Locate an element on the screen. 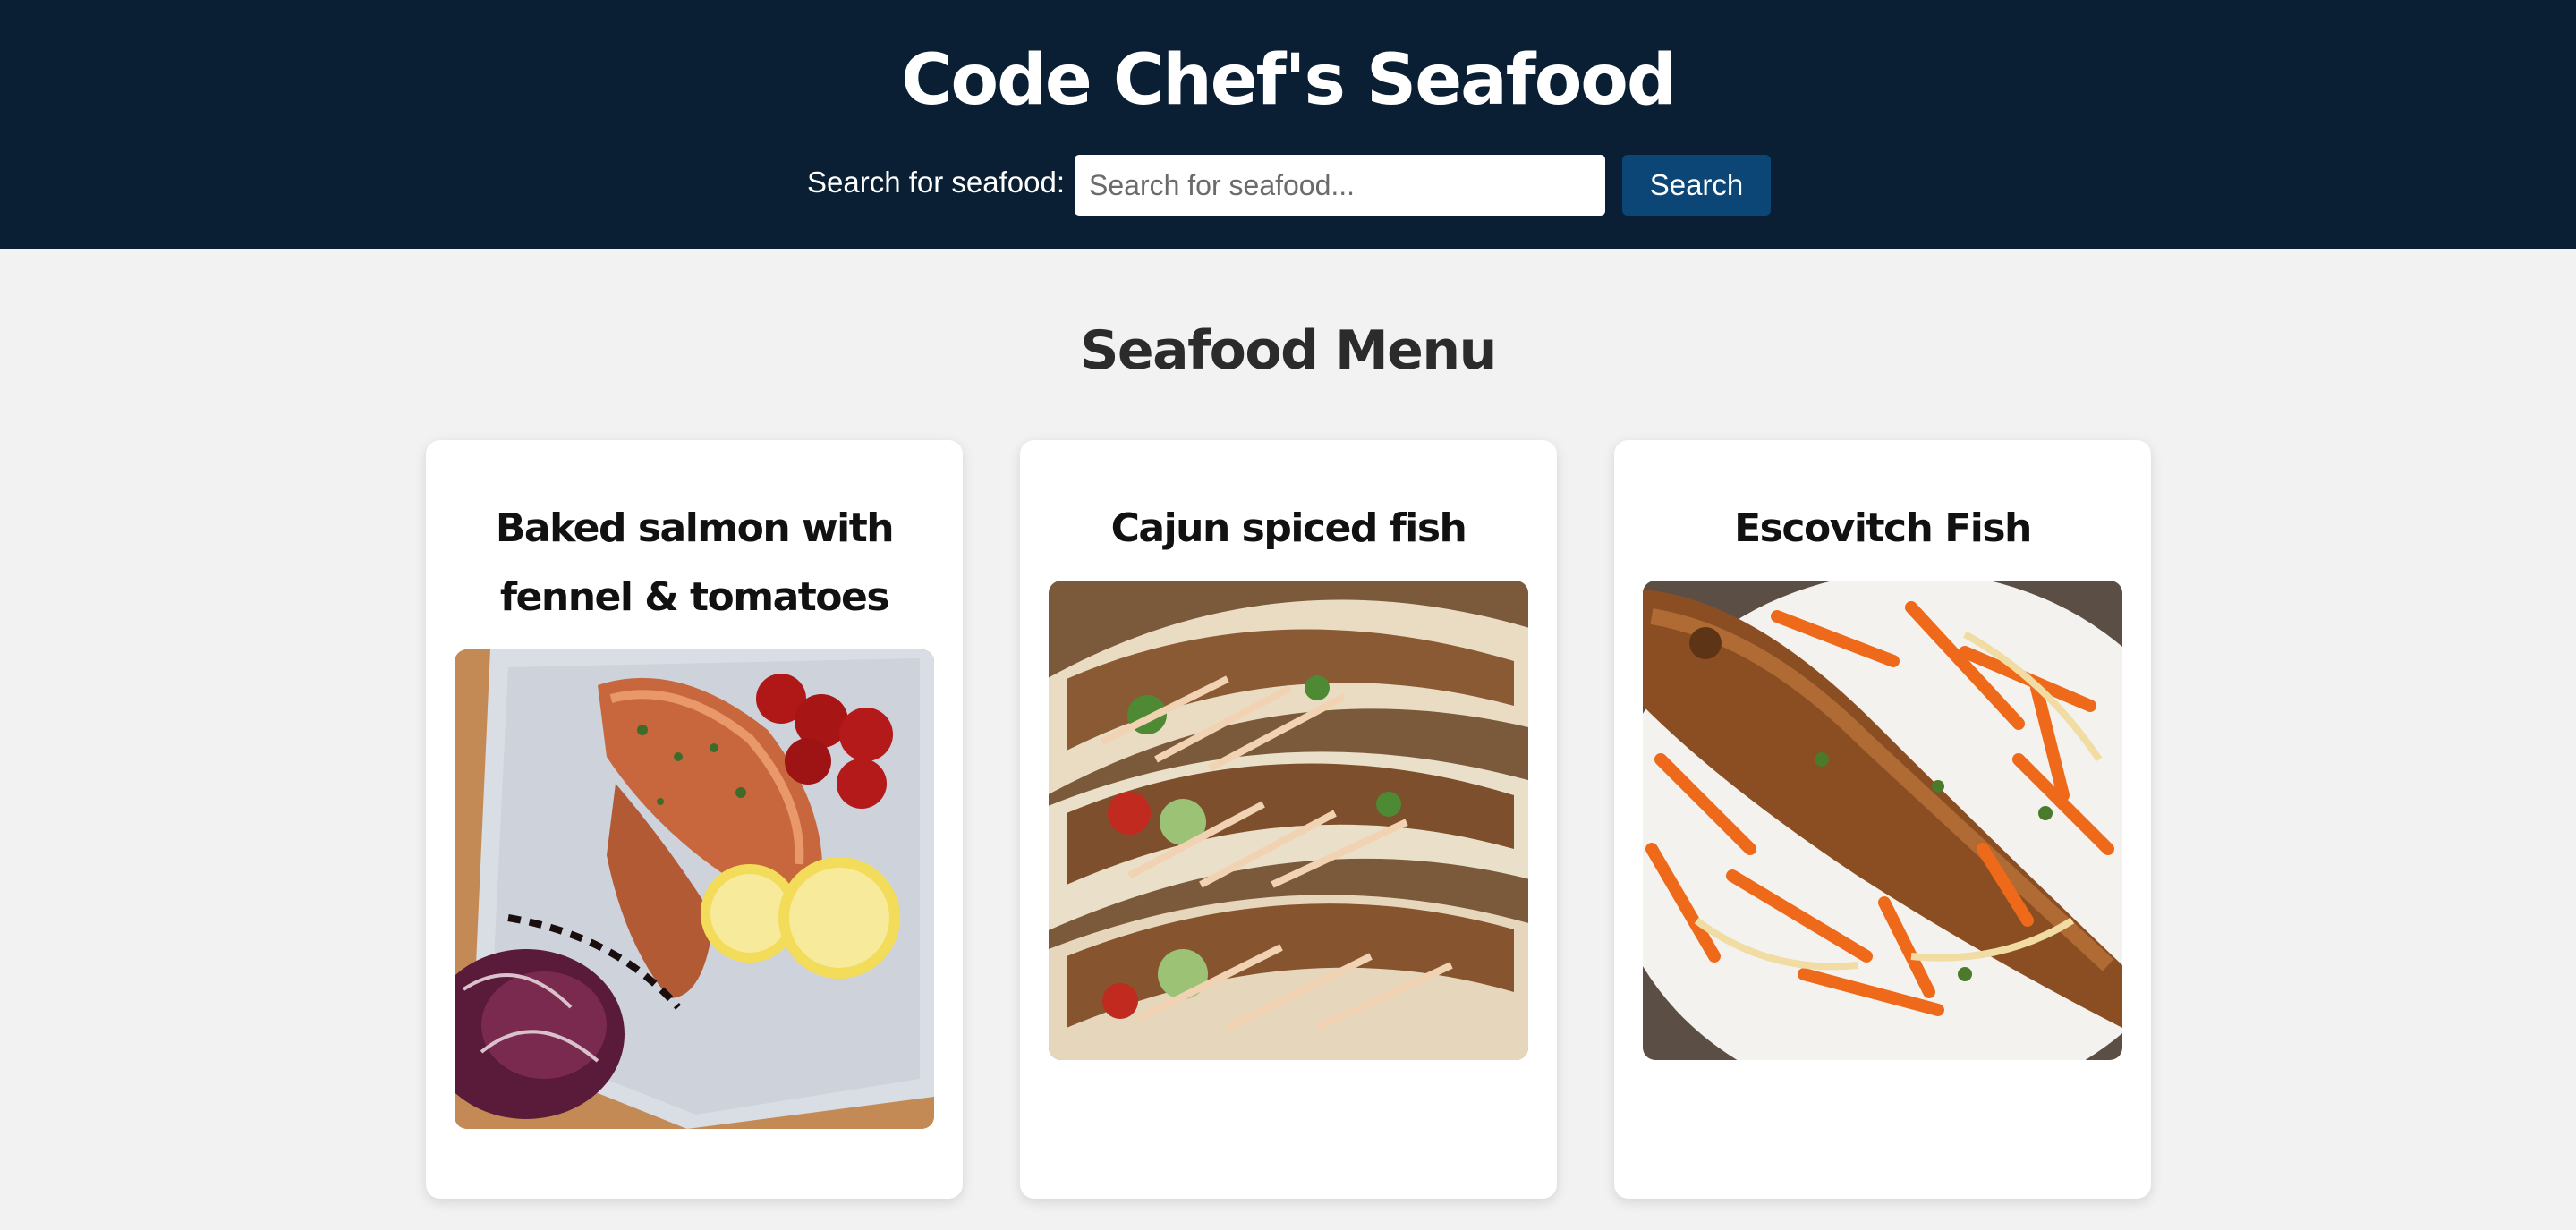  dish-card: Cajun spiced fish tacos is located at coordinates (1288, 819).